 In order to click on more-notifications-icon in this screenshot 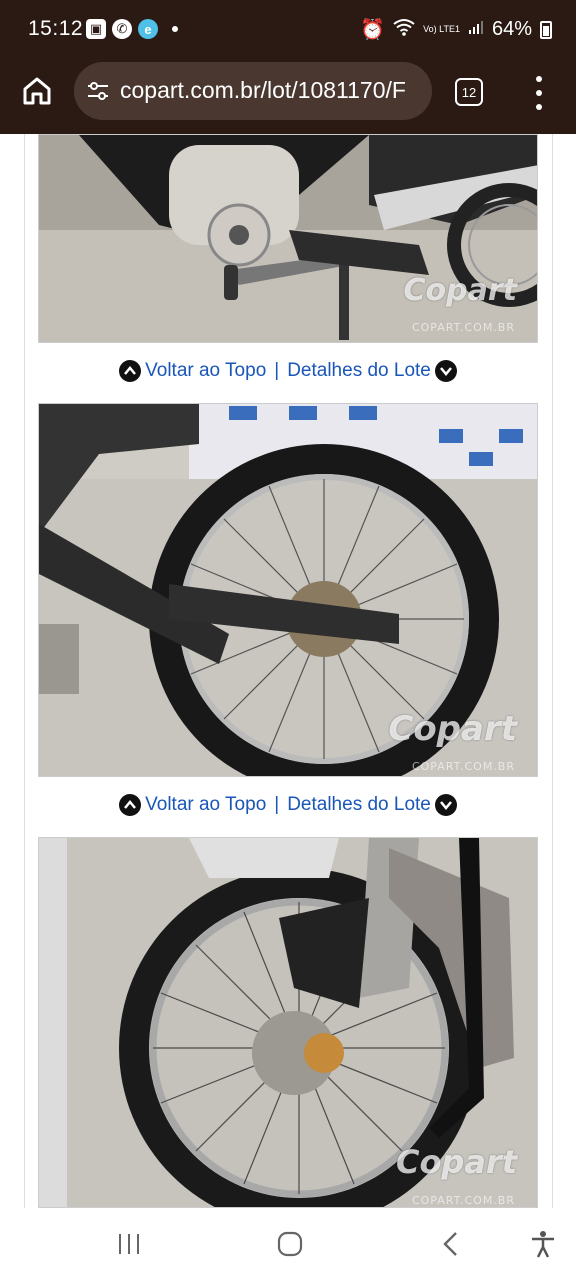, I will do `click(175, 29)`.